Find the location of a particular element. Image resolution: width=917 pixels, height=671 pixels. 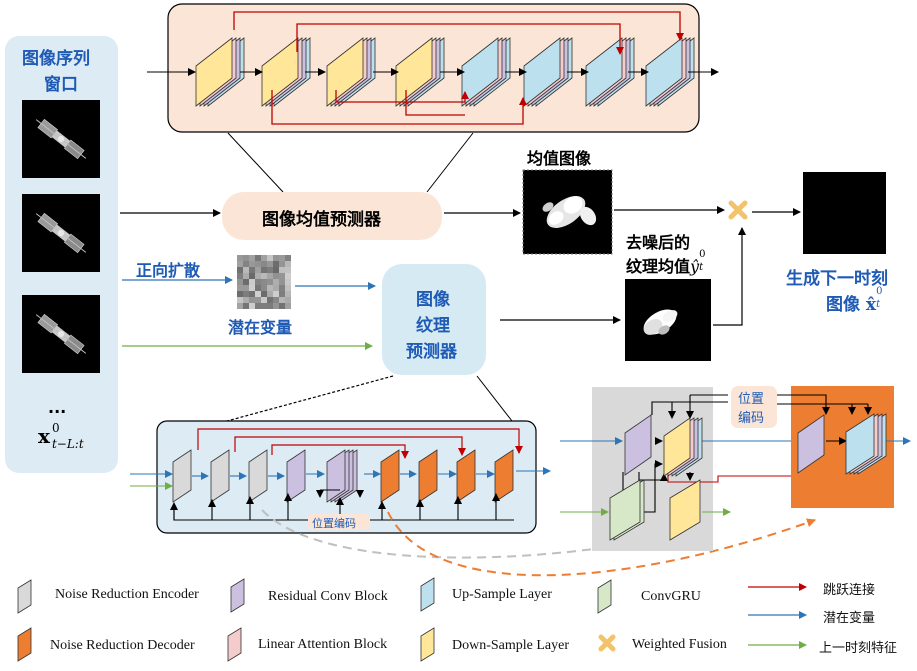

legend-residual-conv-block: Residual Conv Block is located at coordinates (328, 596).